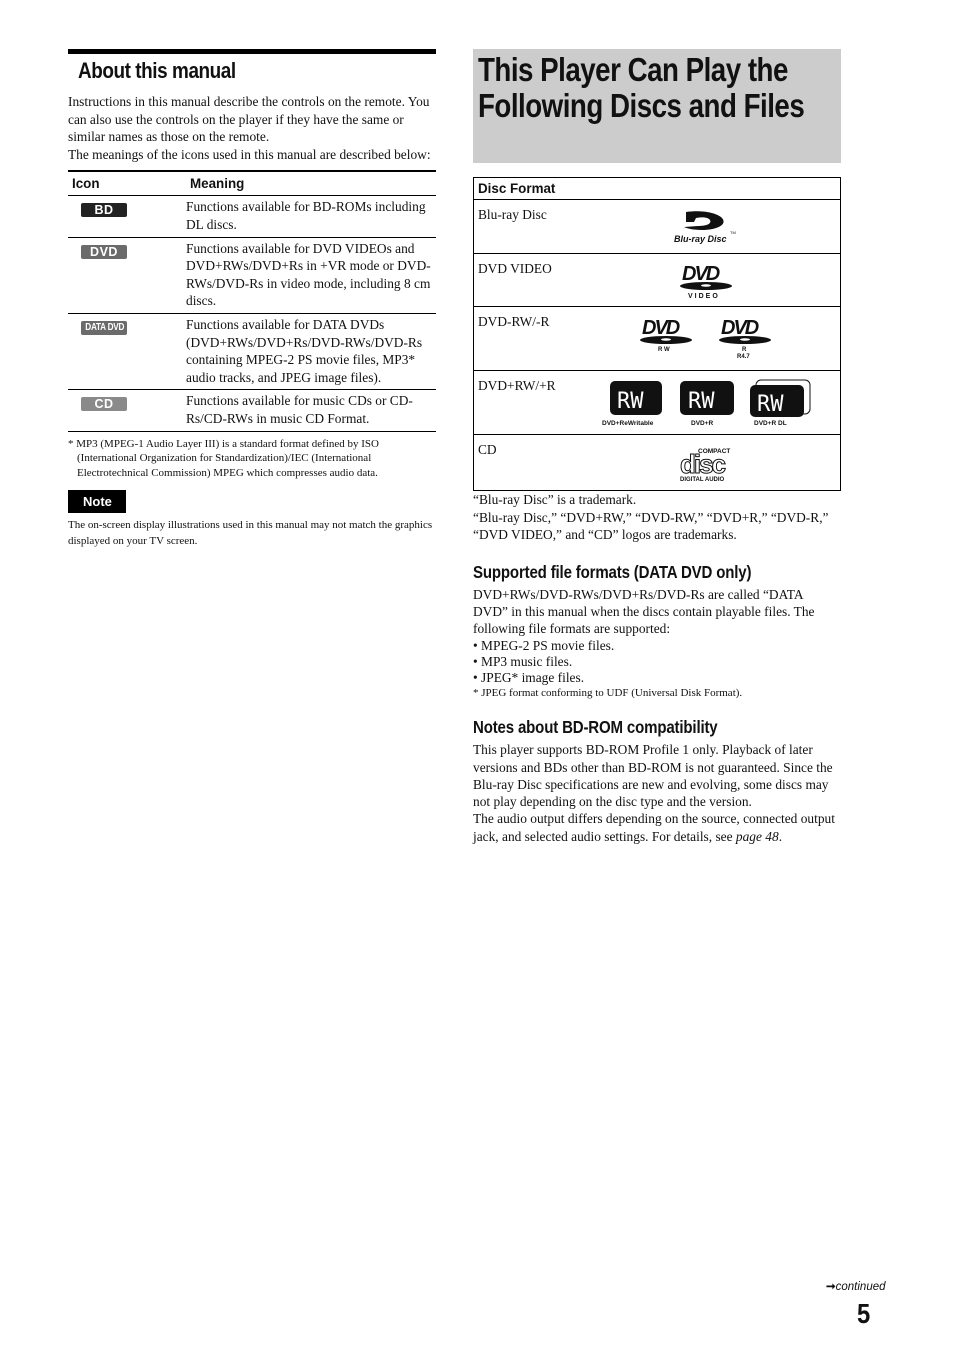  I want to click on svg-text: Blu-ray Disc, so click(700, 239).